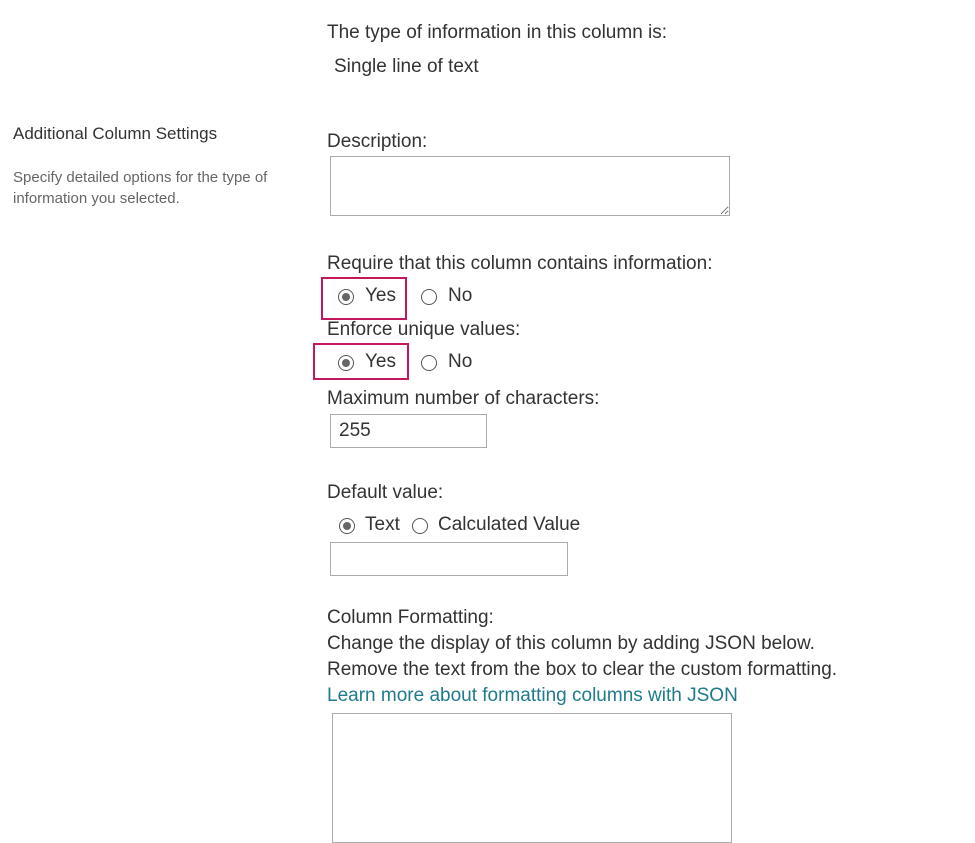 Image resolution: width=975 pixels, height=843 pixels. What do you see at coordinates (380, 362) in the screenshot?
I see `enforce-yes-label: Yes` at bounding box center [380, 362].